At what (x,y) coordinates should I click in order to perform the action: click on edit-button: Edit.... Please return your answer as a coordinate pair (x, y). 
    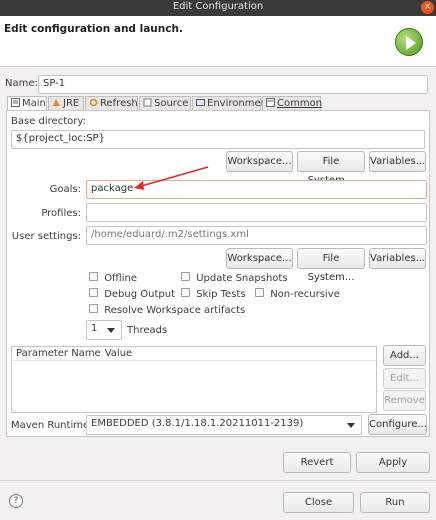
    Looking at the image, I should click on (404, 378).